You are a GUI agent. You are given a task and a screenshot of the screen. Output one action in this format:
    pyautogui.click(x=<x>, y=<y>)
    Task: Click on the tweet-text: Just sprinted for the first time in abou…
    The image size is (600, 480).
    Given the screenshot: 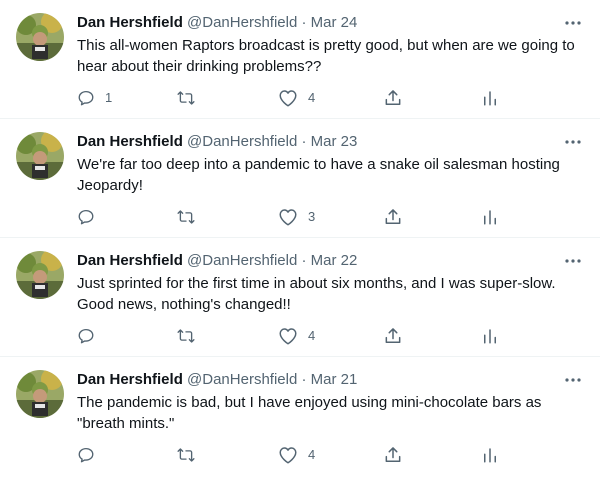 What is the action you would take?
    pyautogui.click(x=316, y=294)
    